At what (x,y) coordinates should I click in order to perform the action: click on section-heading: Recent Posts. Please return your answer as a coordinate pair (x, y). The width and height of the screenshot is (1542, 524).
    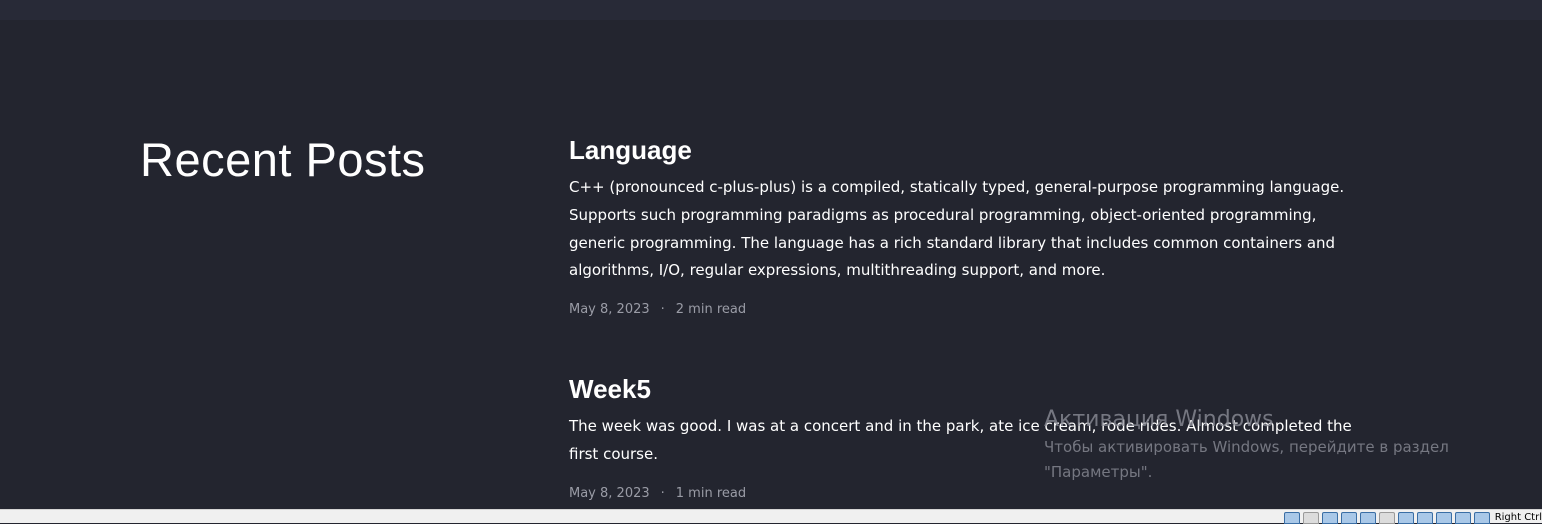
    Looking at the image, I should click on (283, 159).